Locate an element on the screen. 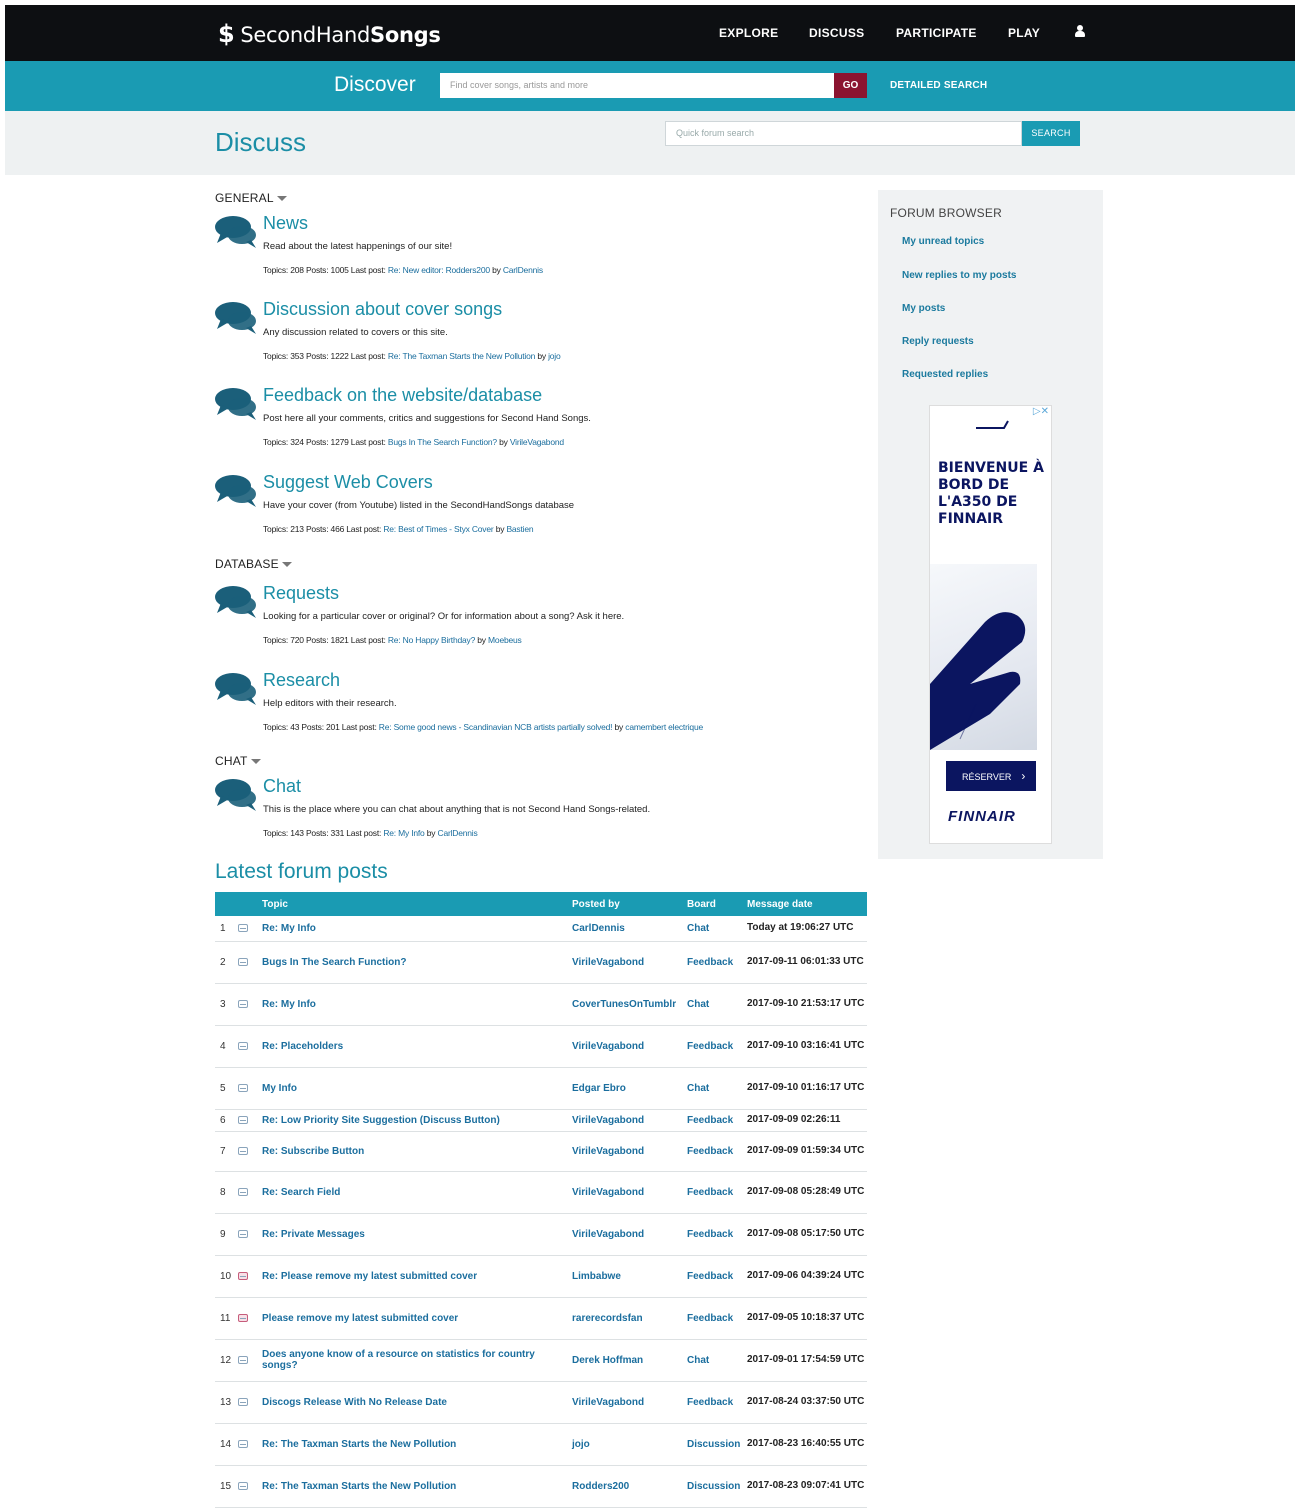 Image resolution: width=1295 pixels, height=1508 pixels. last-post-link: Re: New editor: Rodders200 is located at coordinates (439, 270).